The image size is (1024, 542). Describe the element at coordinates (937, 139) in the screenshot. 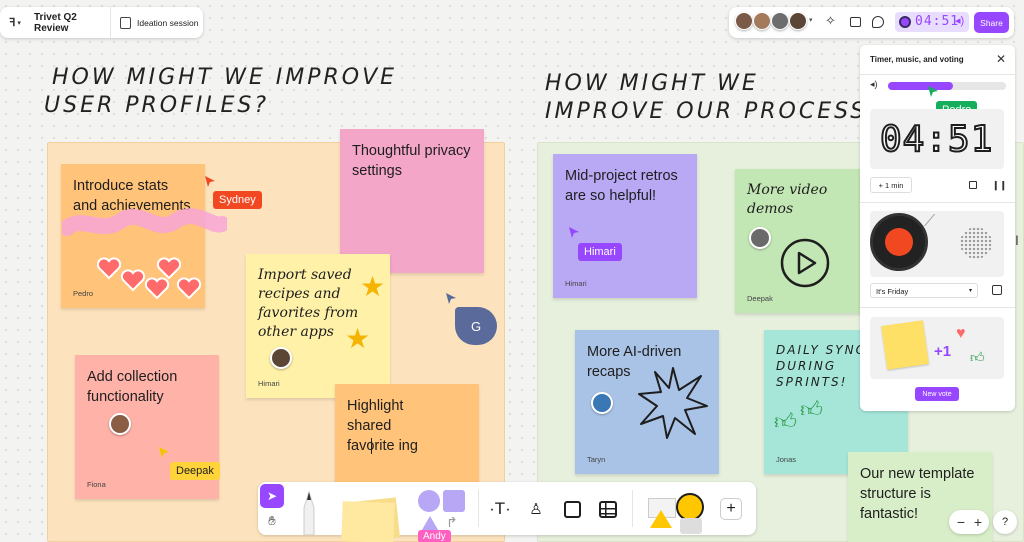

I see `timer-display-box: 04:51` at that location.